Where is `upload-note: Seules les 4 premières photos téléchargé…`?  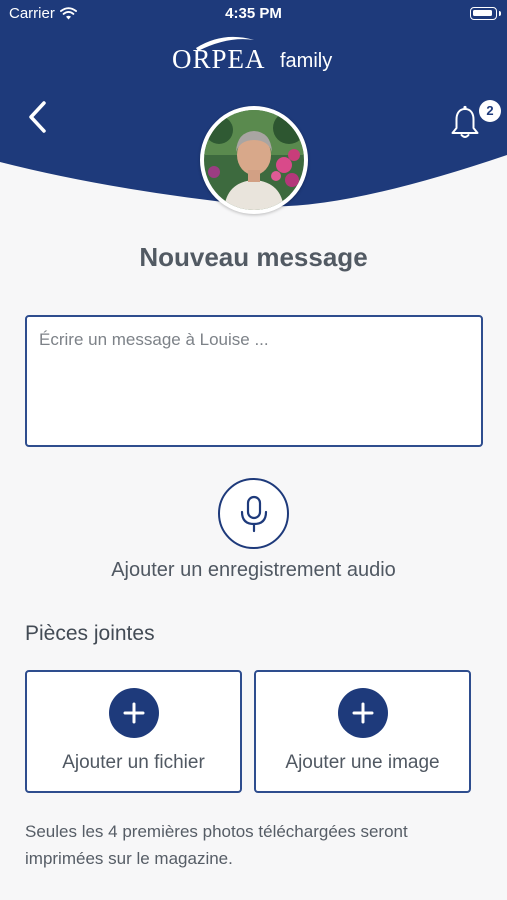 upload-note: Seules les 4 premières photos téléchargé… is located at coordinates (216, 845).